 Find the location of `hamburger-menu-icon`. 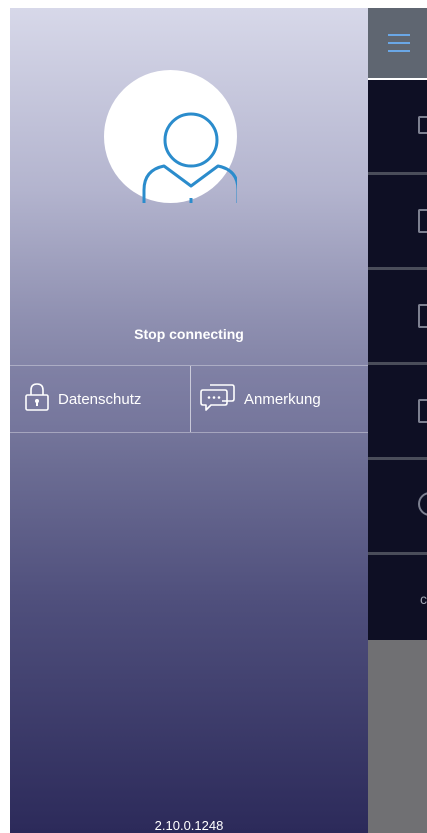

hamburger-menu-icon is located at coordinates (399, 43).